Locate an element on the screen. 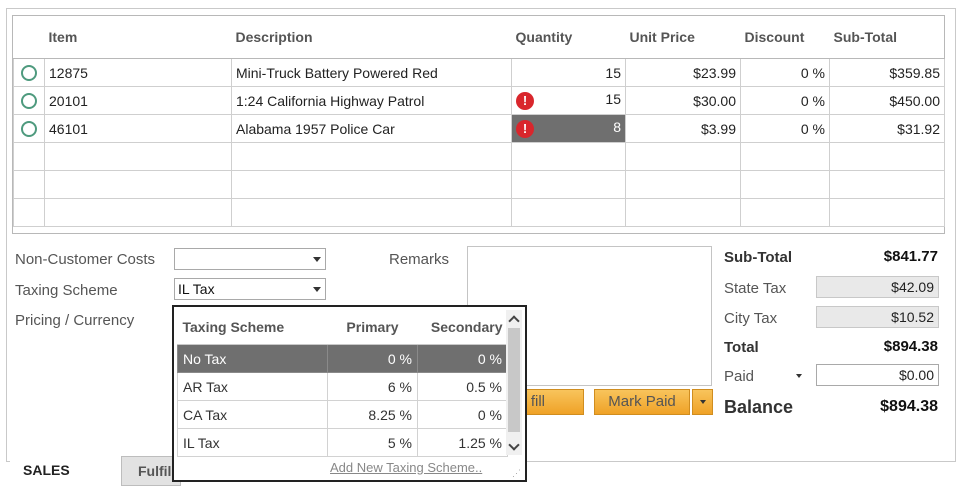 This screenshot has height=493, width=960. subtotal-label: Sub-Total is located at coordinates (758, 257).